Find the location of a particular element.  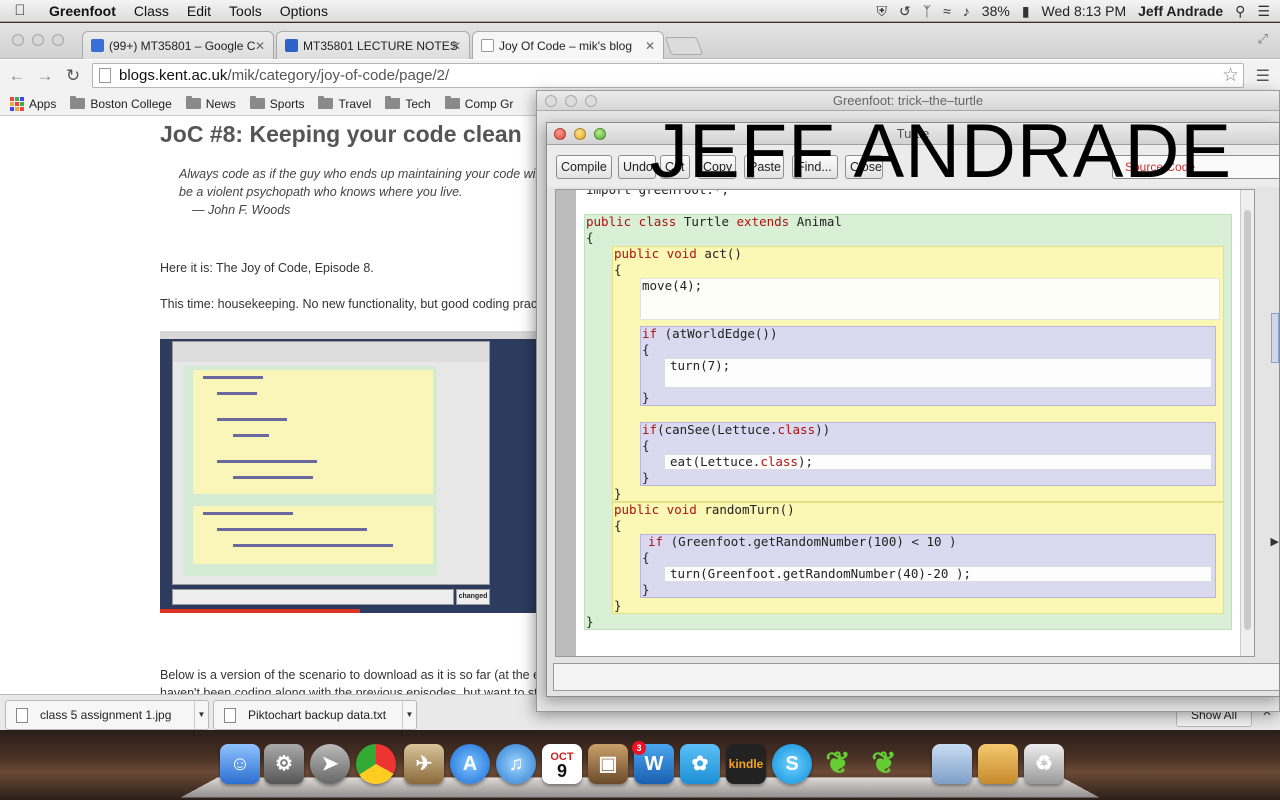

blog-paragraph: Here it is: The Joy of Code, Episode 8. is located at coordinates (267, 268).